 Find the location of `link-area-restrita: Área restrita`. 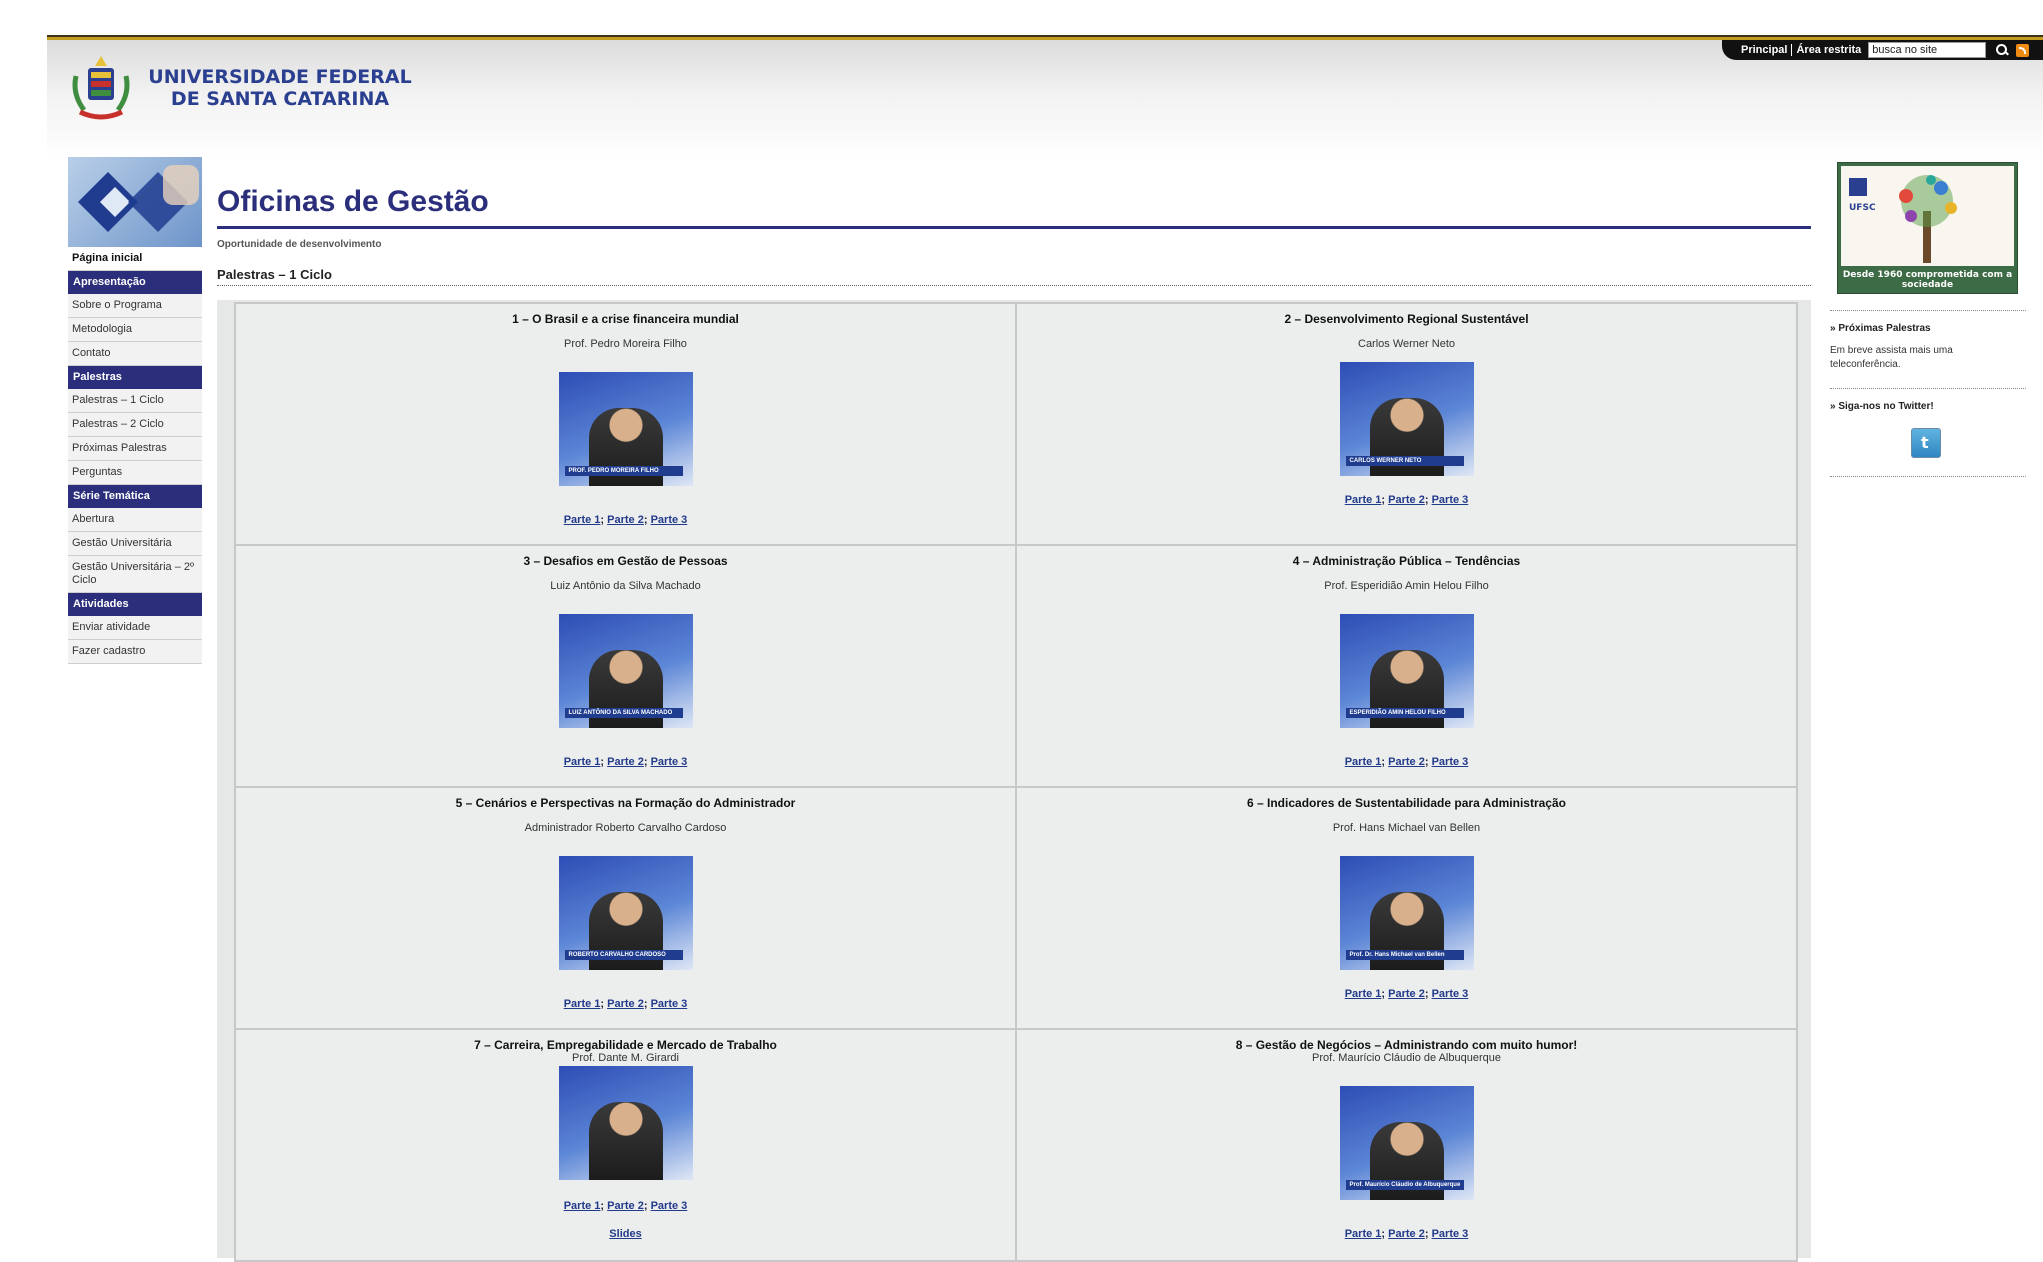

link-area-restrita: Área restrita is located at coordinates (1828, 50).